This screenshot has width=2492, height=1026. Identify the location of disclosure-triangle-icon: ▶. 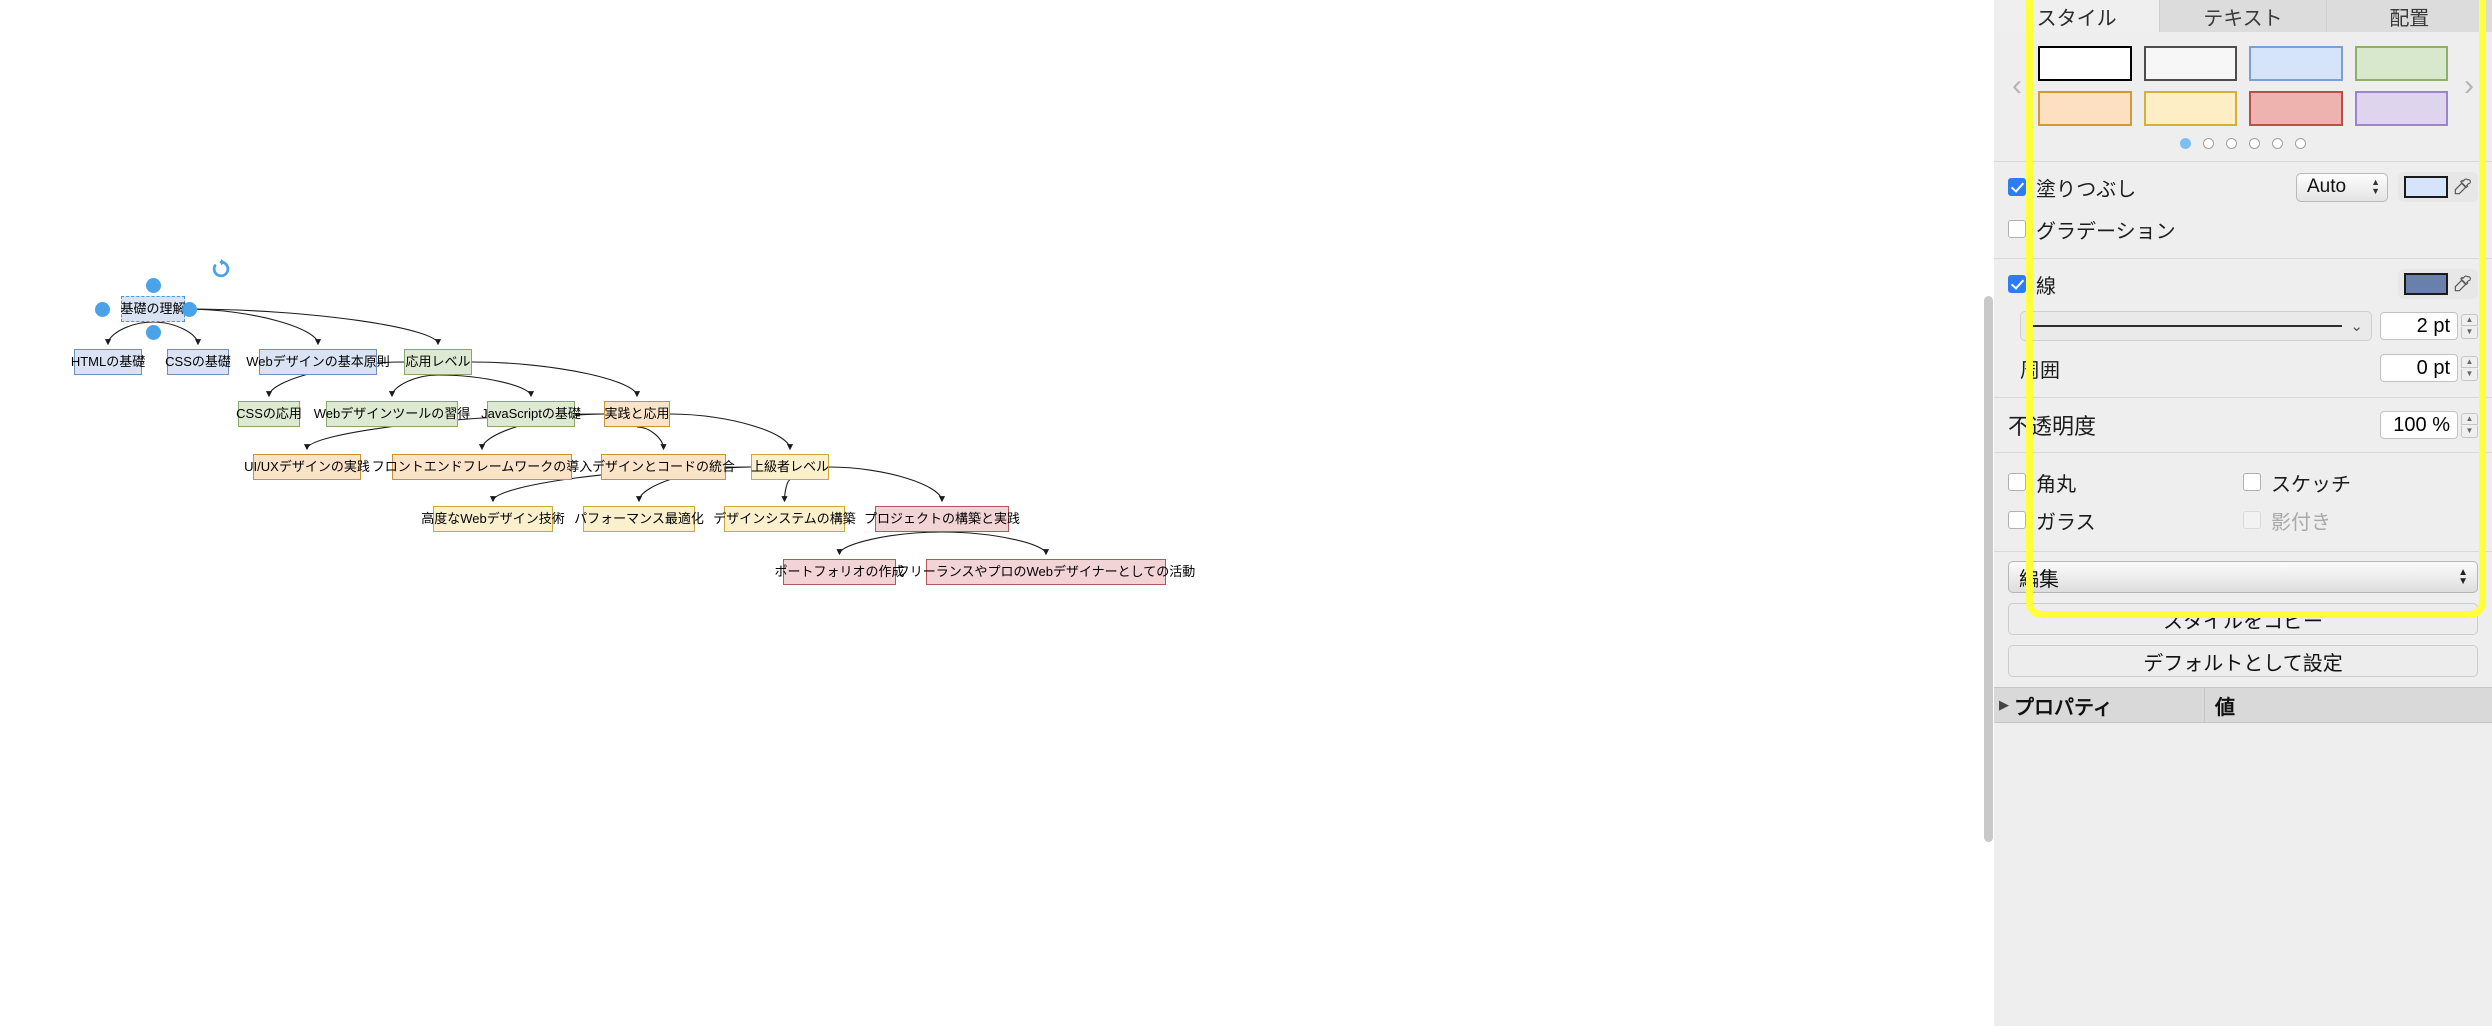
(2004, 705).